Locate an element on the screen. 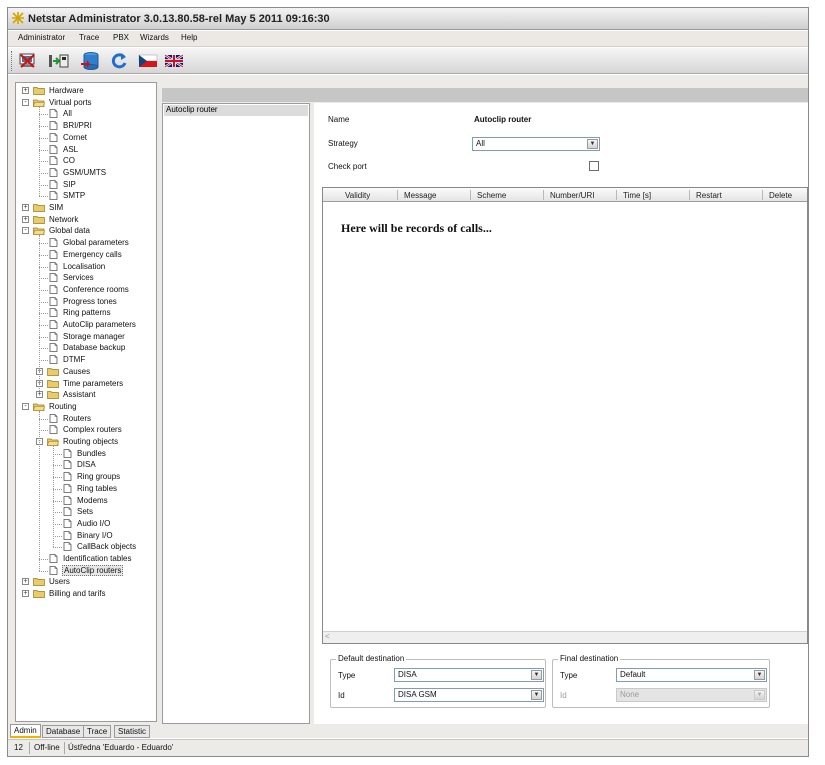 This screenshot has width=825, height=765. tree-item-identification-tables: Identification tables is located at coordinates (86, 559).